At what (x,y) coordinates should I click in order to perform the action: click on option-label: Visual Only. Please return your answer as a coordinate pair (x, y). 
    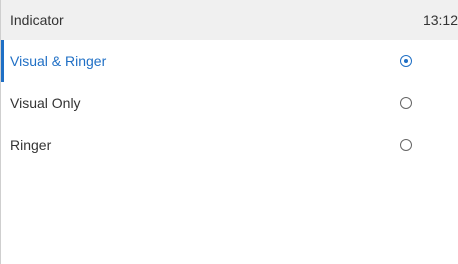
    Looking at the image, I should click on (45, 103).